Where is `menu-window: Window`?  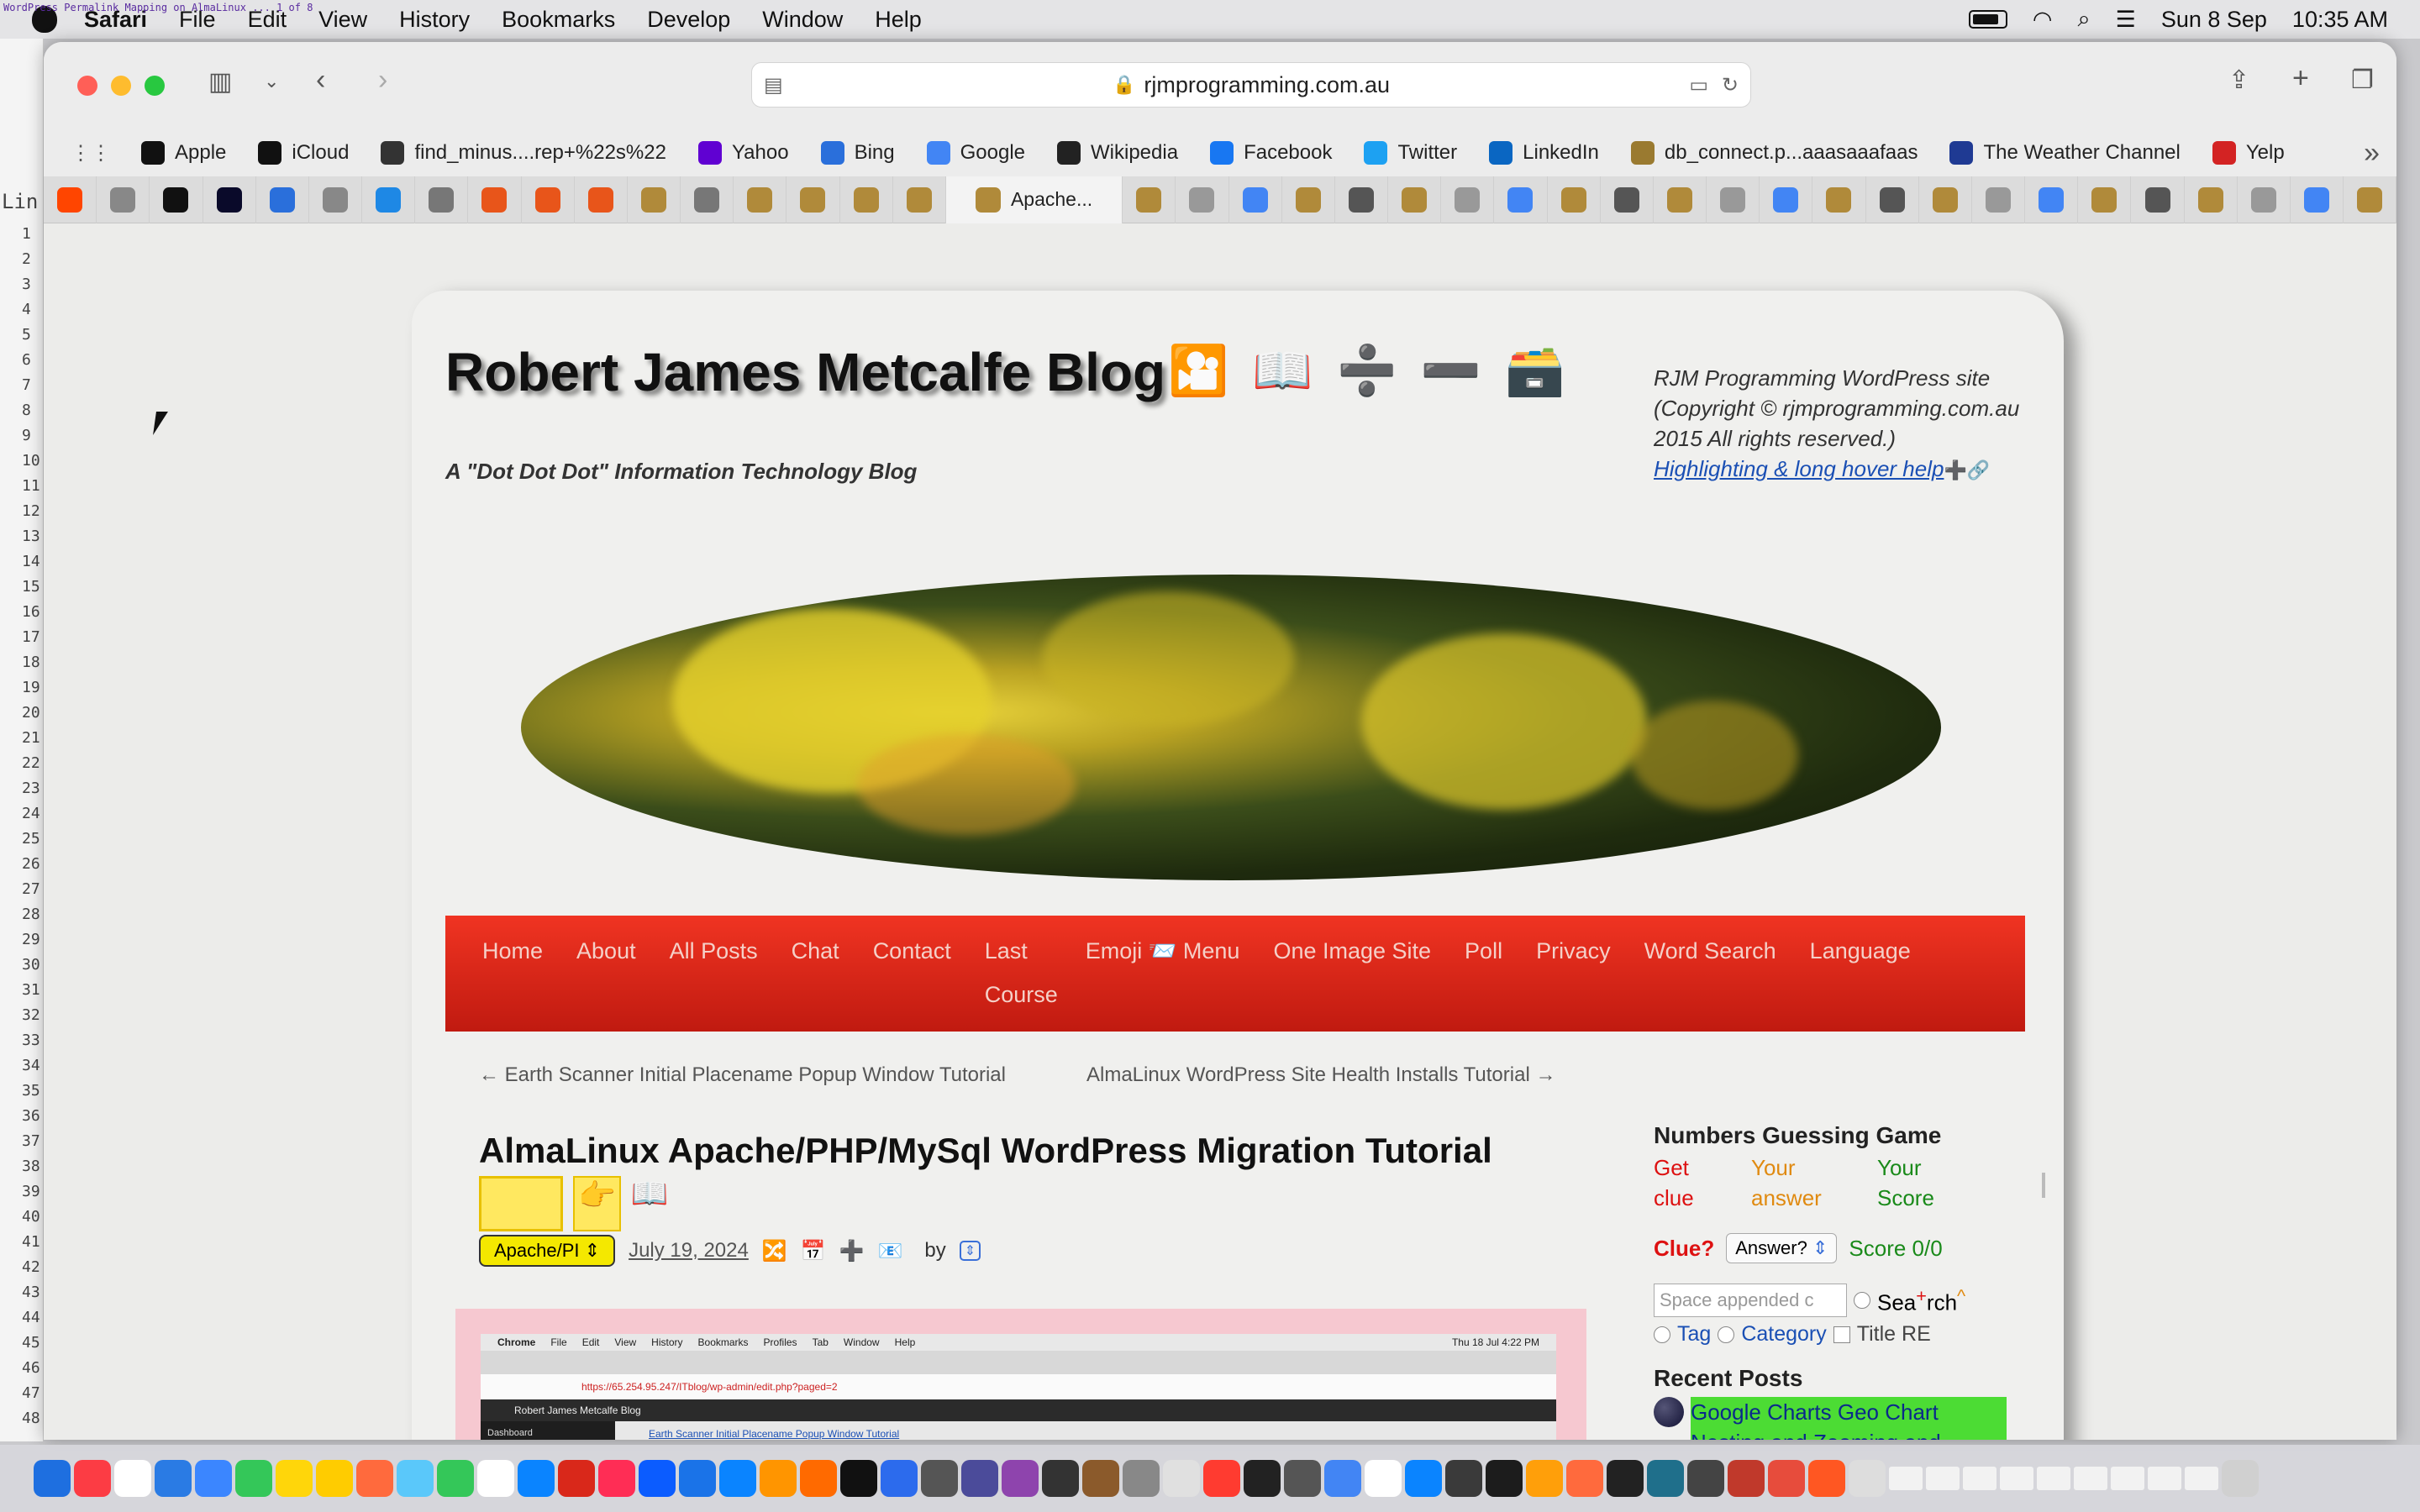
menu-window: Window is located at coordinates (802, 20).